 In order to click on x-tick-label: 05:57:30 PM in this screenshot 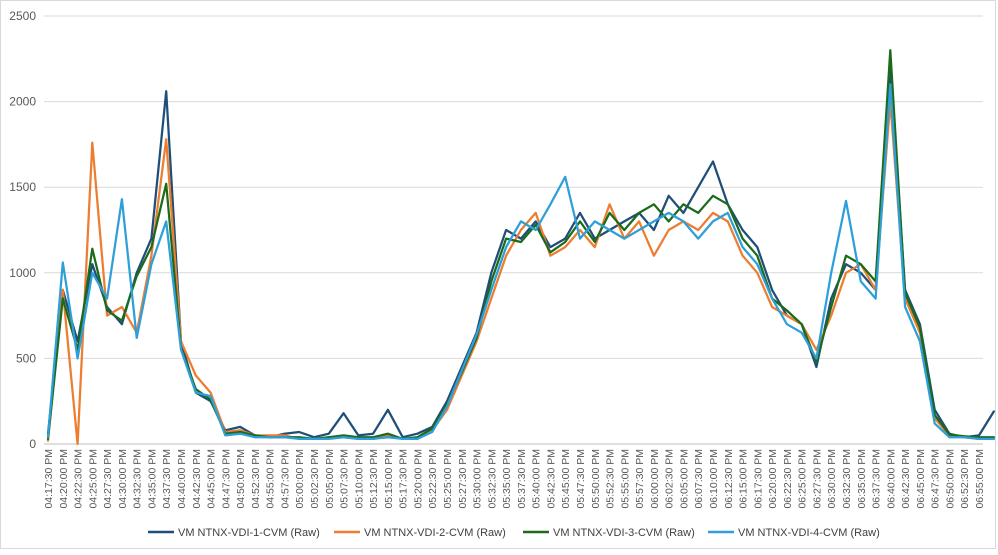, I will do `click(640, 479)`.